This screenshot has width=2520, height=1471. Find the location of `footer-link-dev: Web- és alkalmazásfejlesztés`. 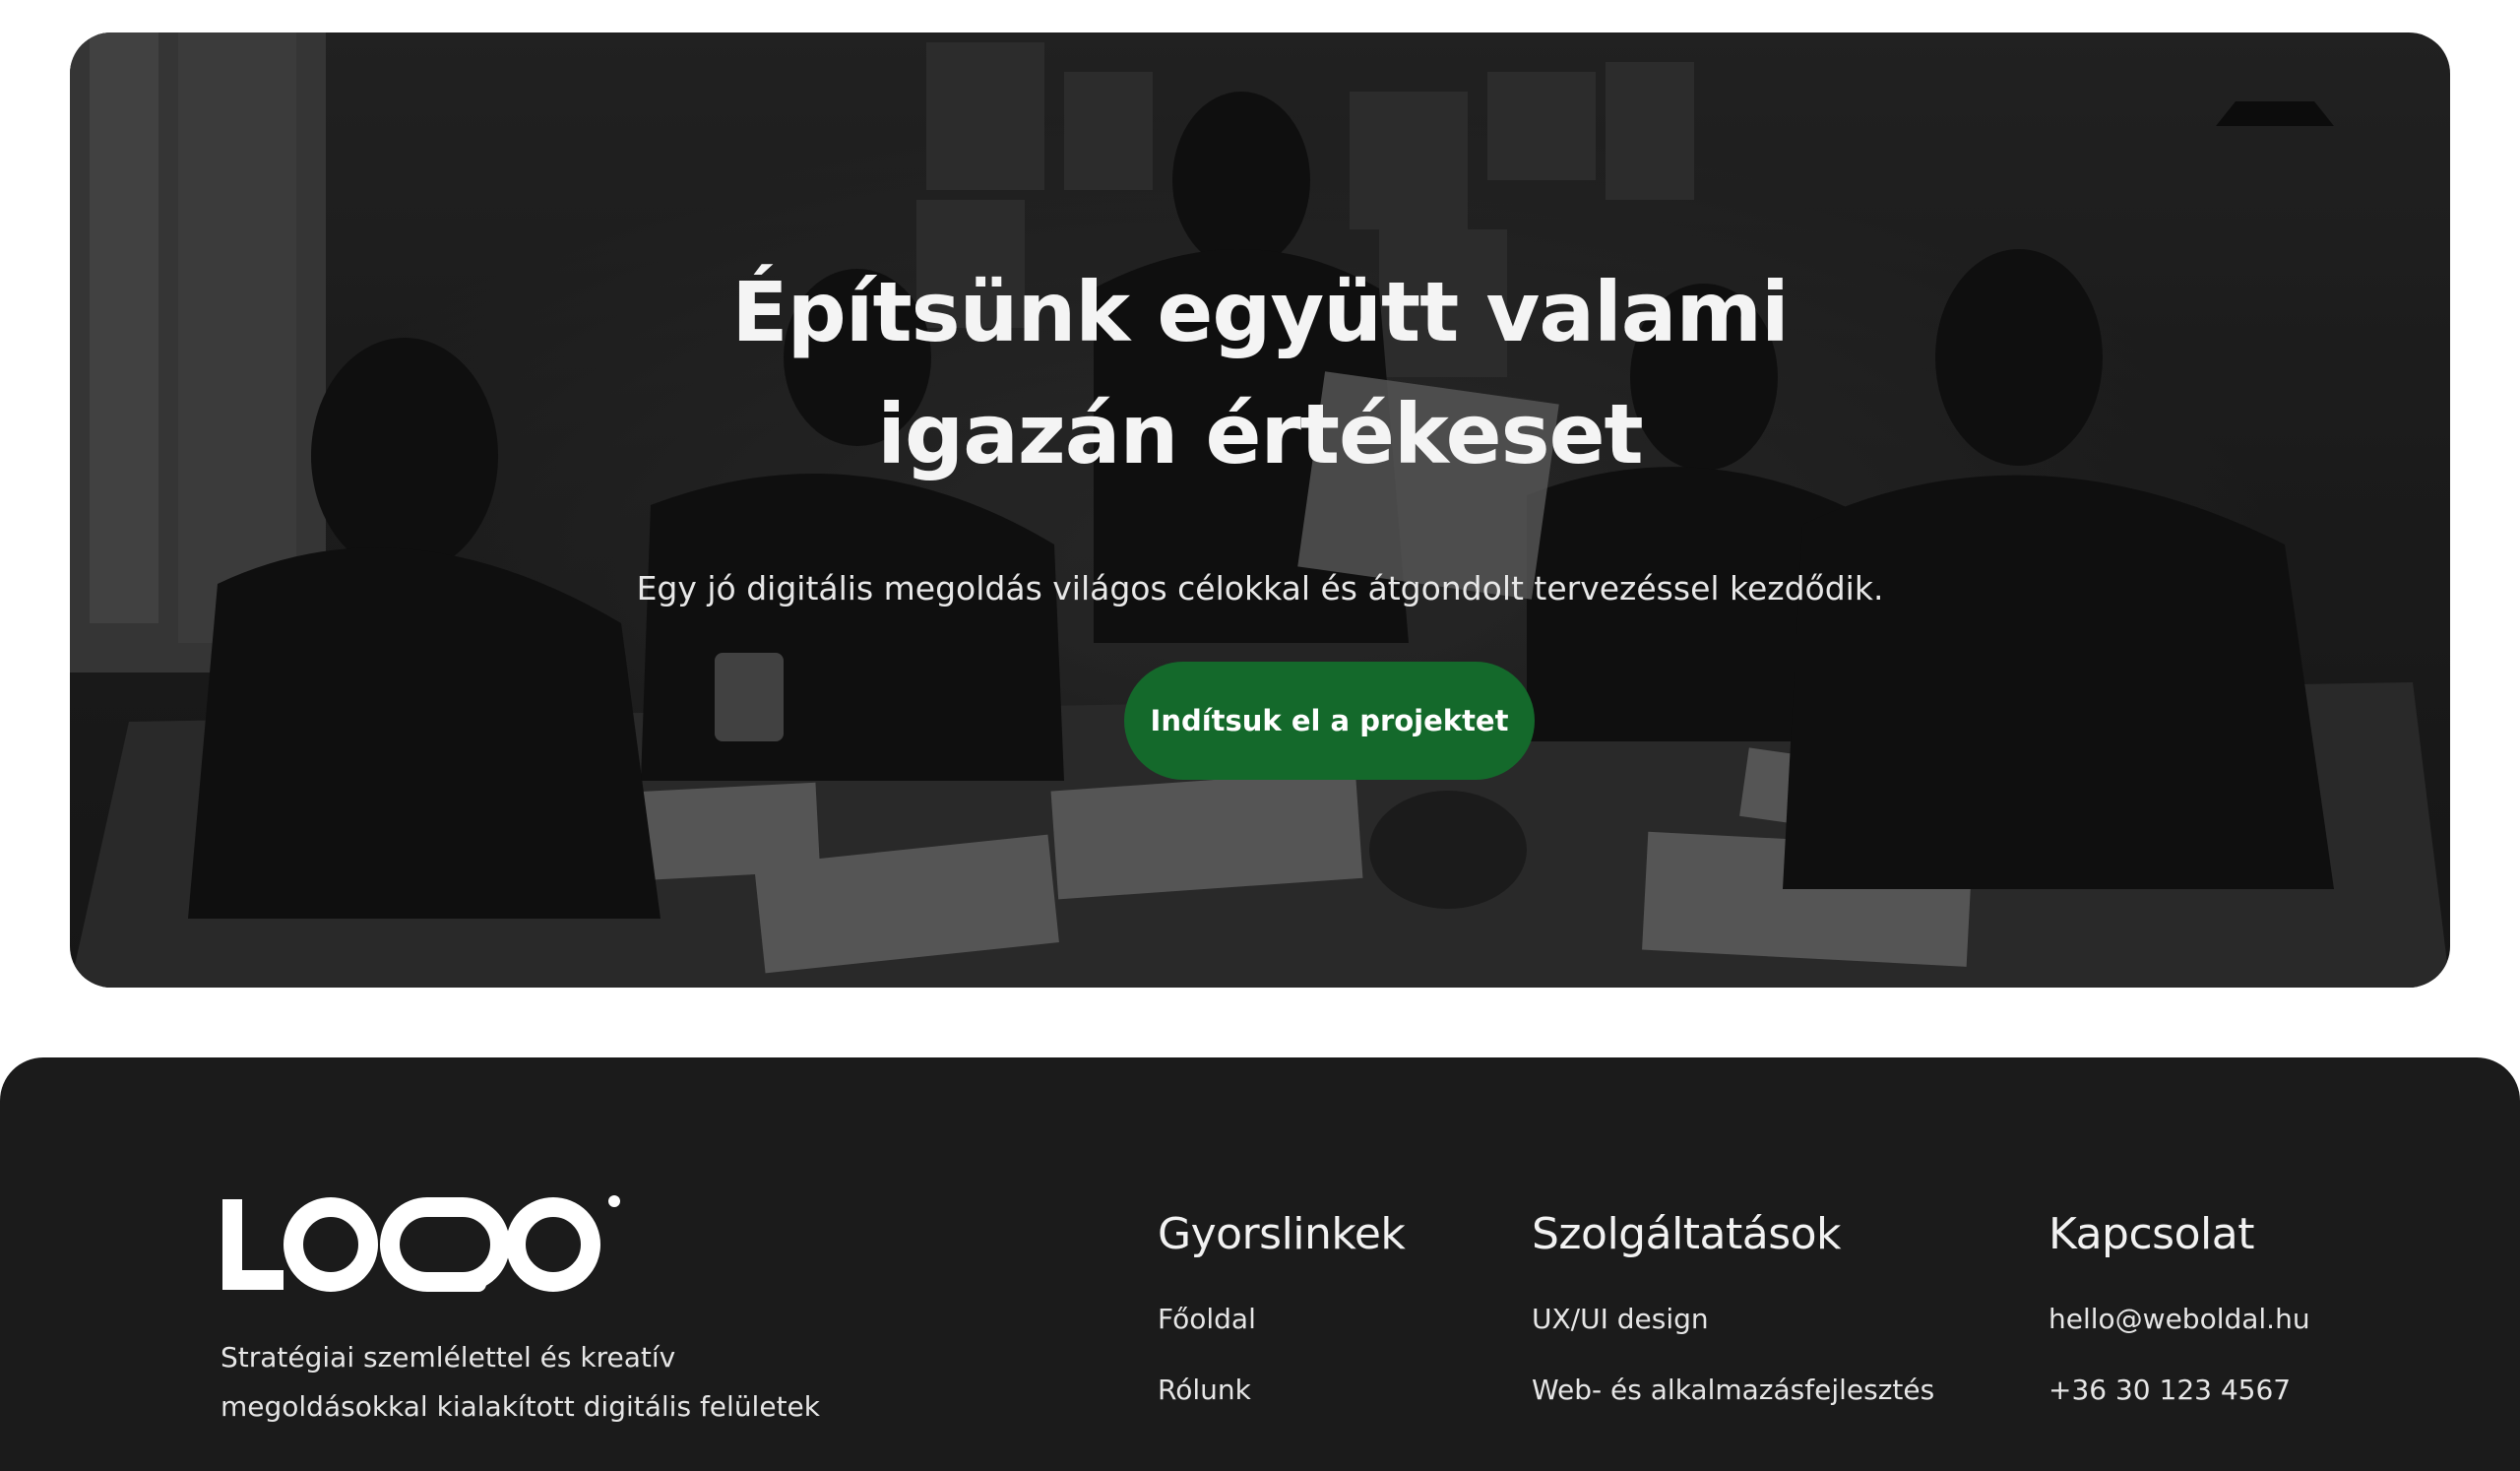

footer-link-dev: Web- és alkalmazásfejlesztés is located at coordinates (1733, 1390).